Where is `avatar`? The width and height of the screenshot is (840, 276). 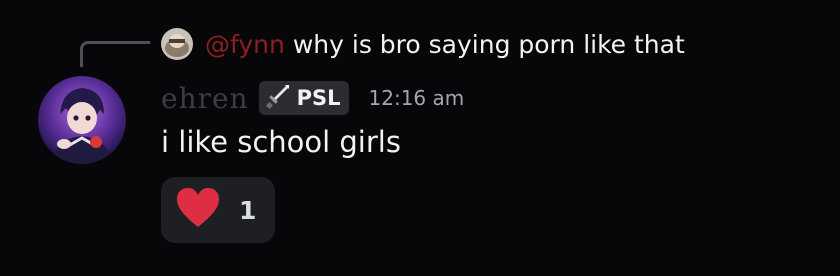
avatar is located at coordinates (82, 120).